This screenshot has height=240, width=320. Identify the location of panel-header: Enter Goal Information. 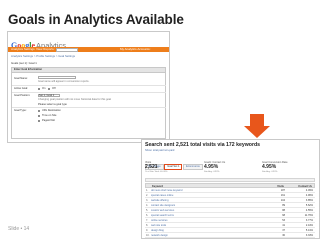
(88, 70).